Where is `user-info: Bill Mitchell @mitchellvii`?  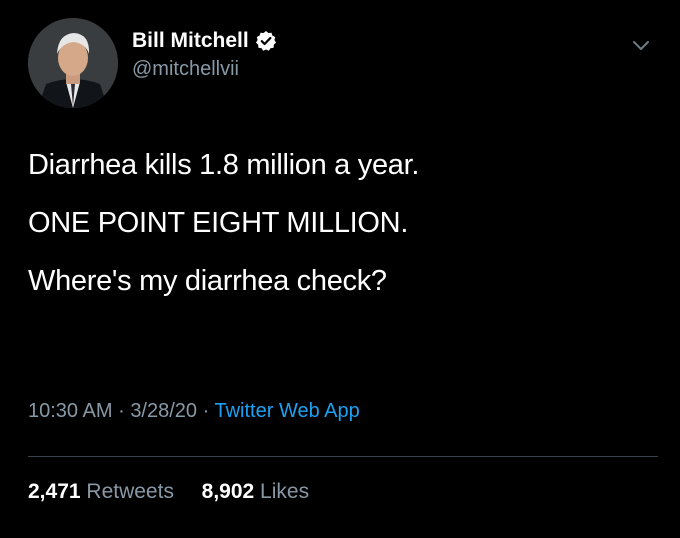
user-info: Bill Mitchell @mitchellvii is located at coordinates (204, 53).